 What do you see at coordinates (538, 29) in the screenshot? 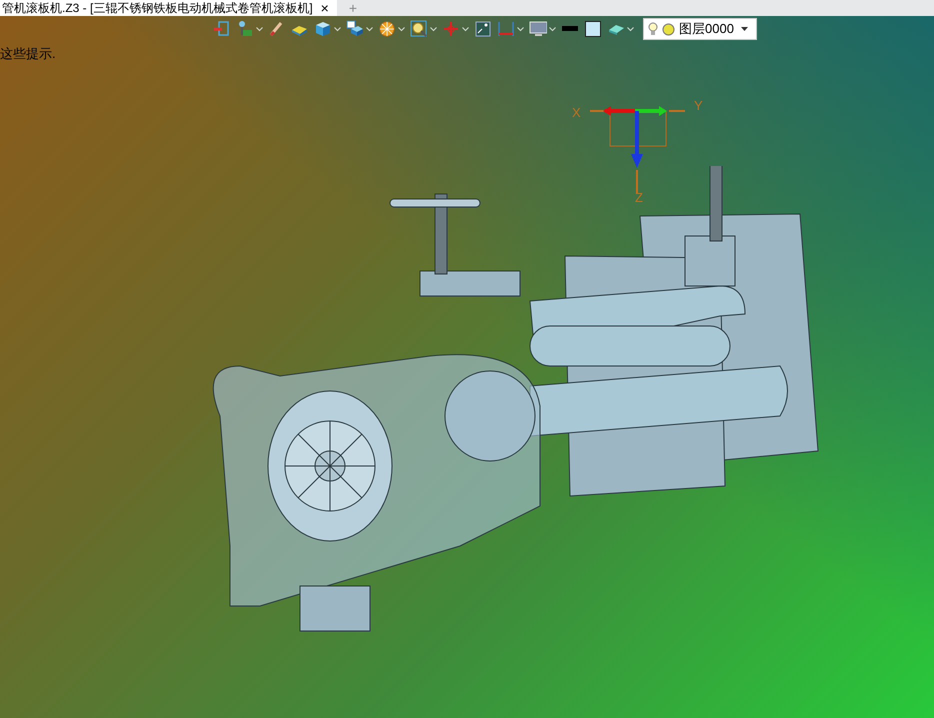
I see `monitor-icon` at bounding box center [538, 29].